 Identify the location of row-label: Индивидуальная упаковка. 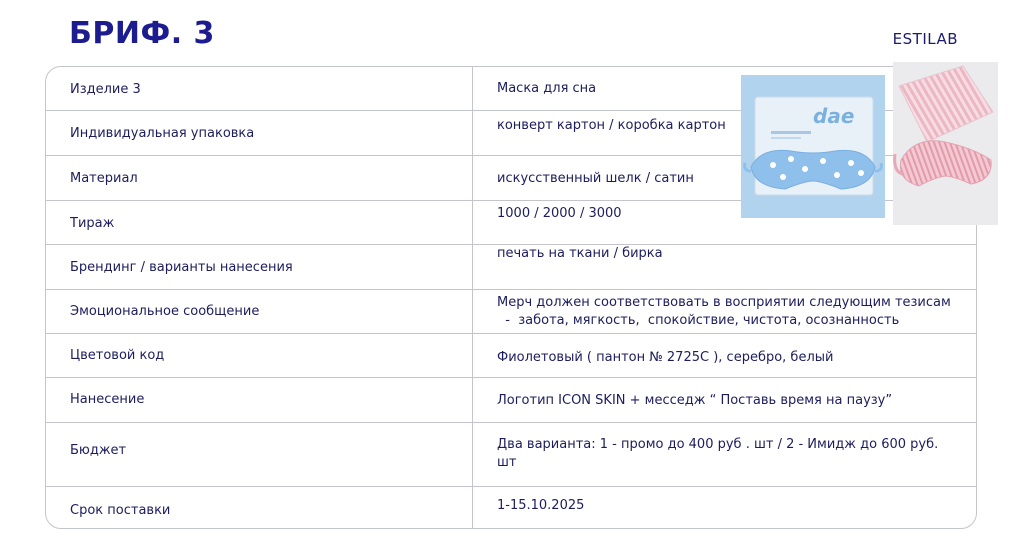
(162, 133).